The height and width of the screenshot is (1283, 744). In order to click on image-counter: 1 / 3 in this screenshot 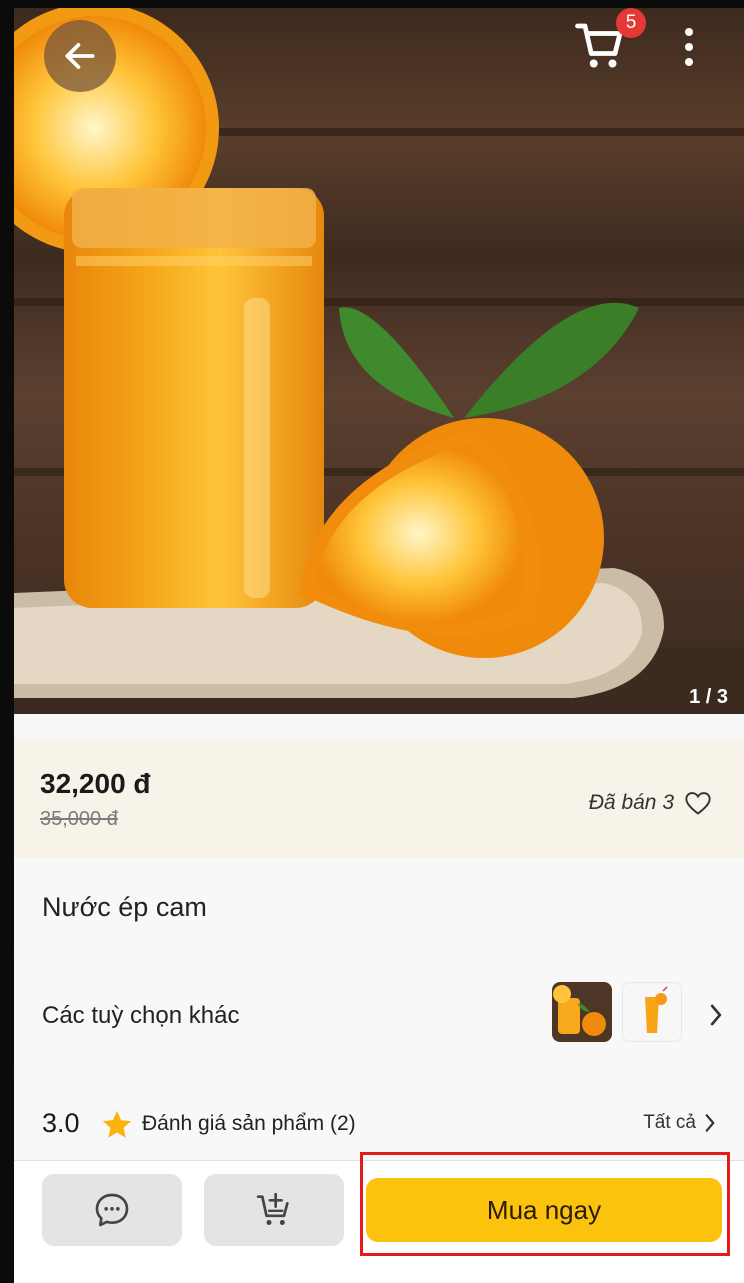, I will do `click(708, 697)`.